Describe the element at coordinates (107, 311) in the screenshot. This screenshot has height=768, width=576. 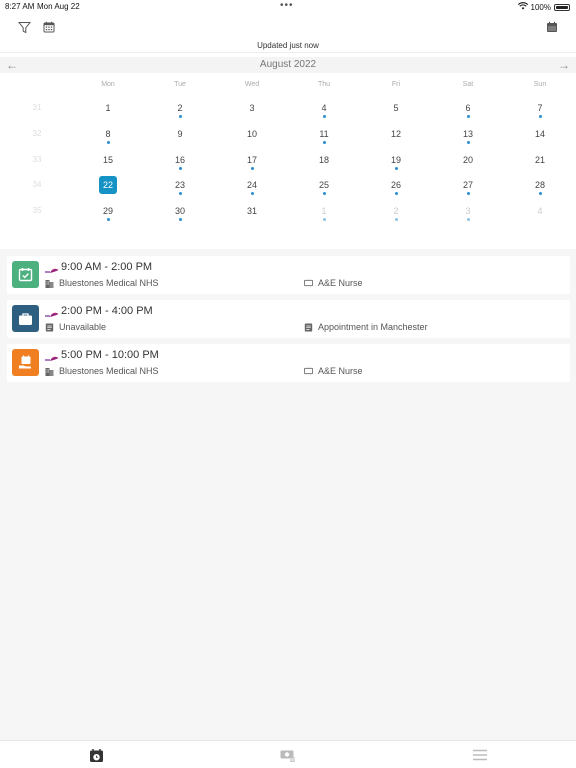
I see `shift-time: 2:00 PM - 4:00 PM` at that location.